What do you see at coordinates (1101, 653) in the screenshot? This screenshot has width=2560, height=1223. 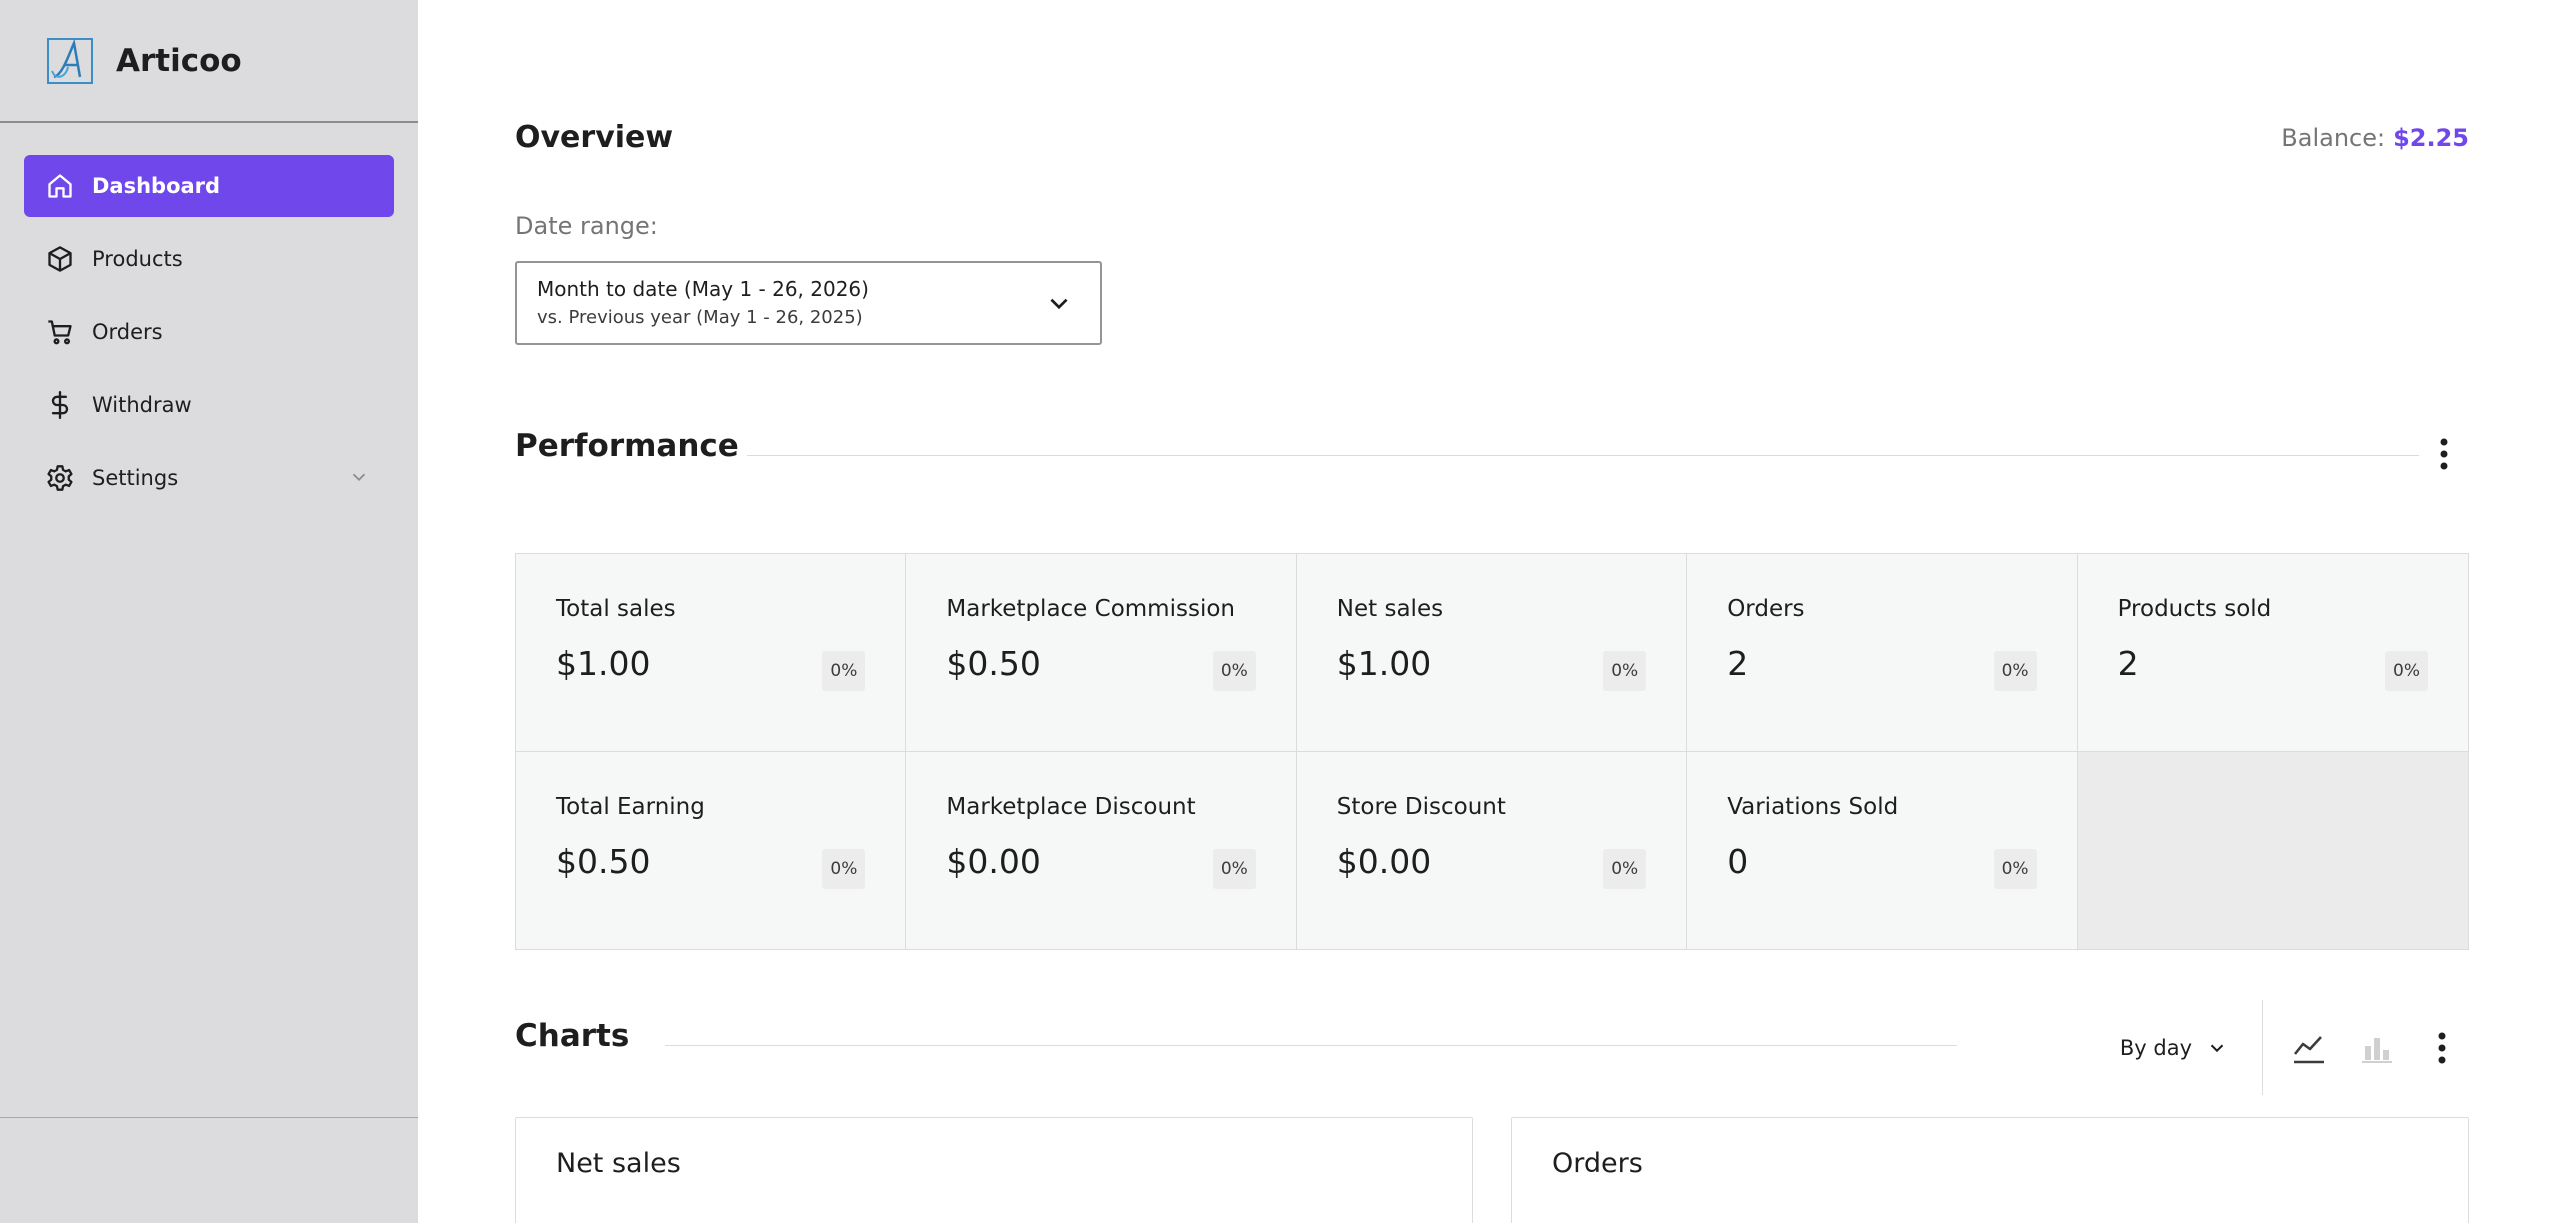 I see `stat-marketplace-commission: Marketplace Commission $0.50 0%` at bounding box center [1101, 653].